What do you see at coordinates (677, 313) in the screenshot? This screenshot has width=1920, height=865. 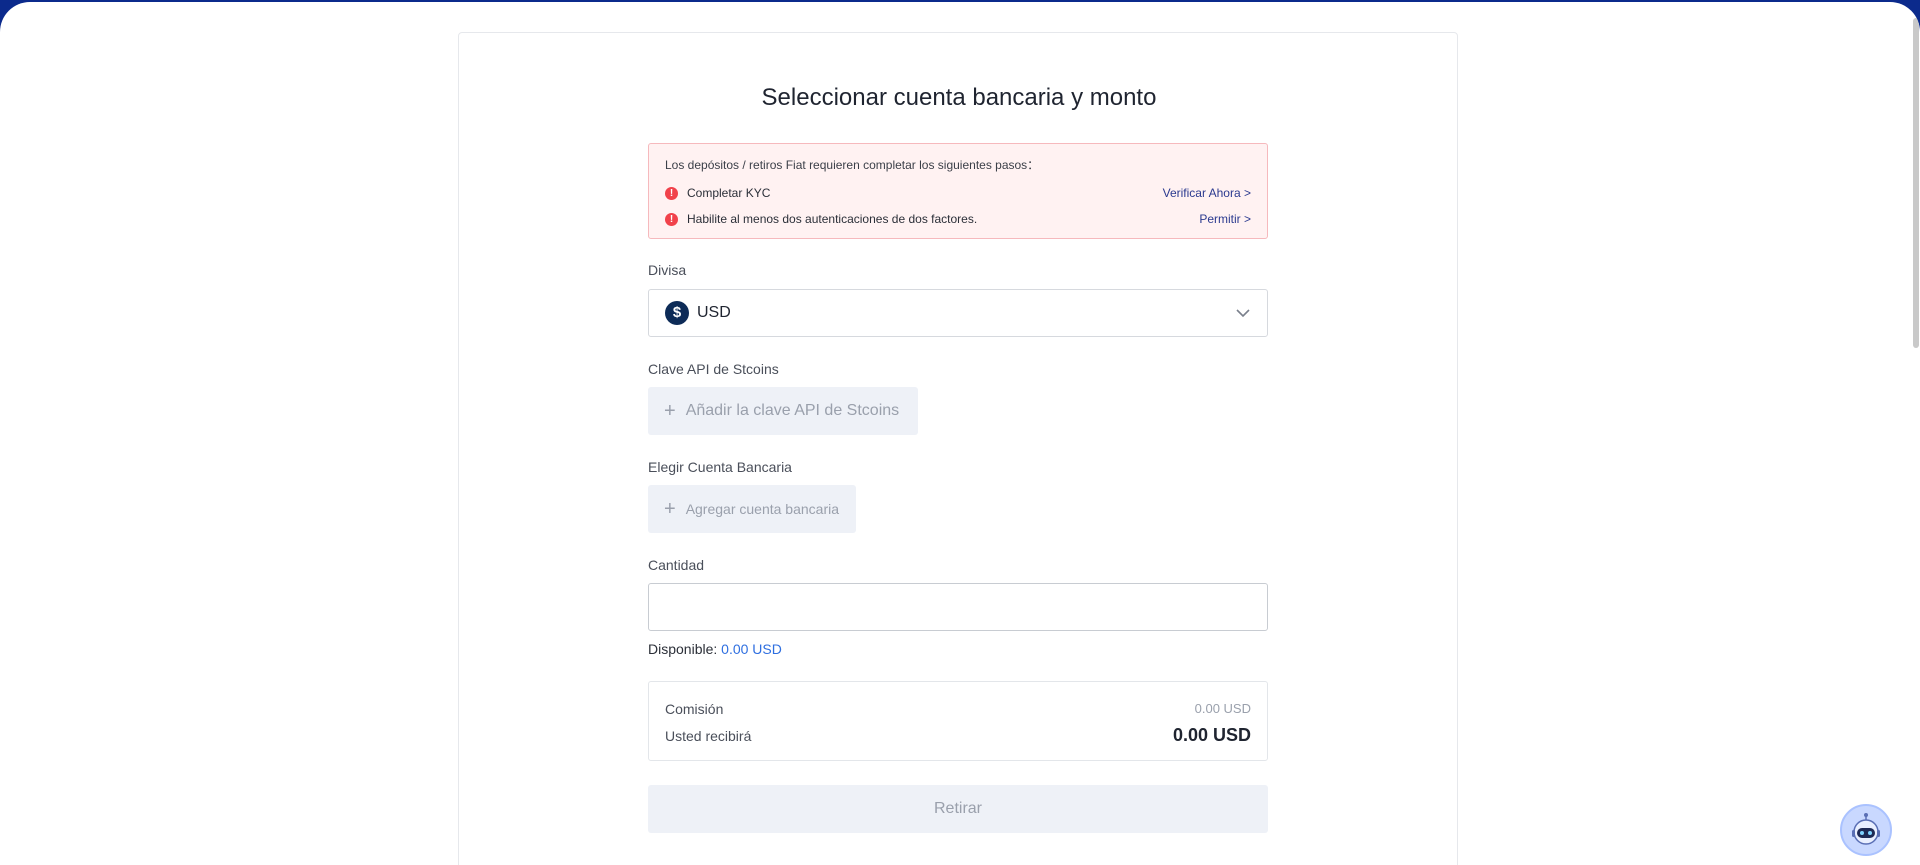 I see `dollar-coin-icon: $` at bounding box center [677, 313].